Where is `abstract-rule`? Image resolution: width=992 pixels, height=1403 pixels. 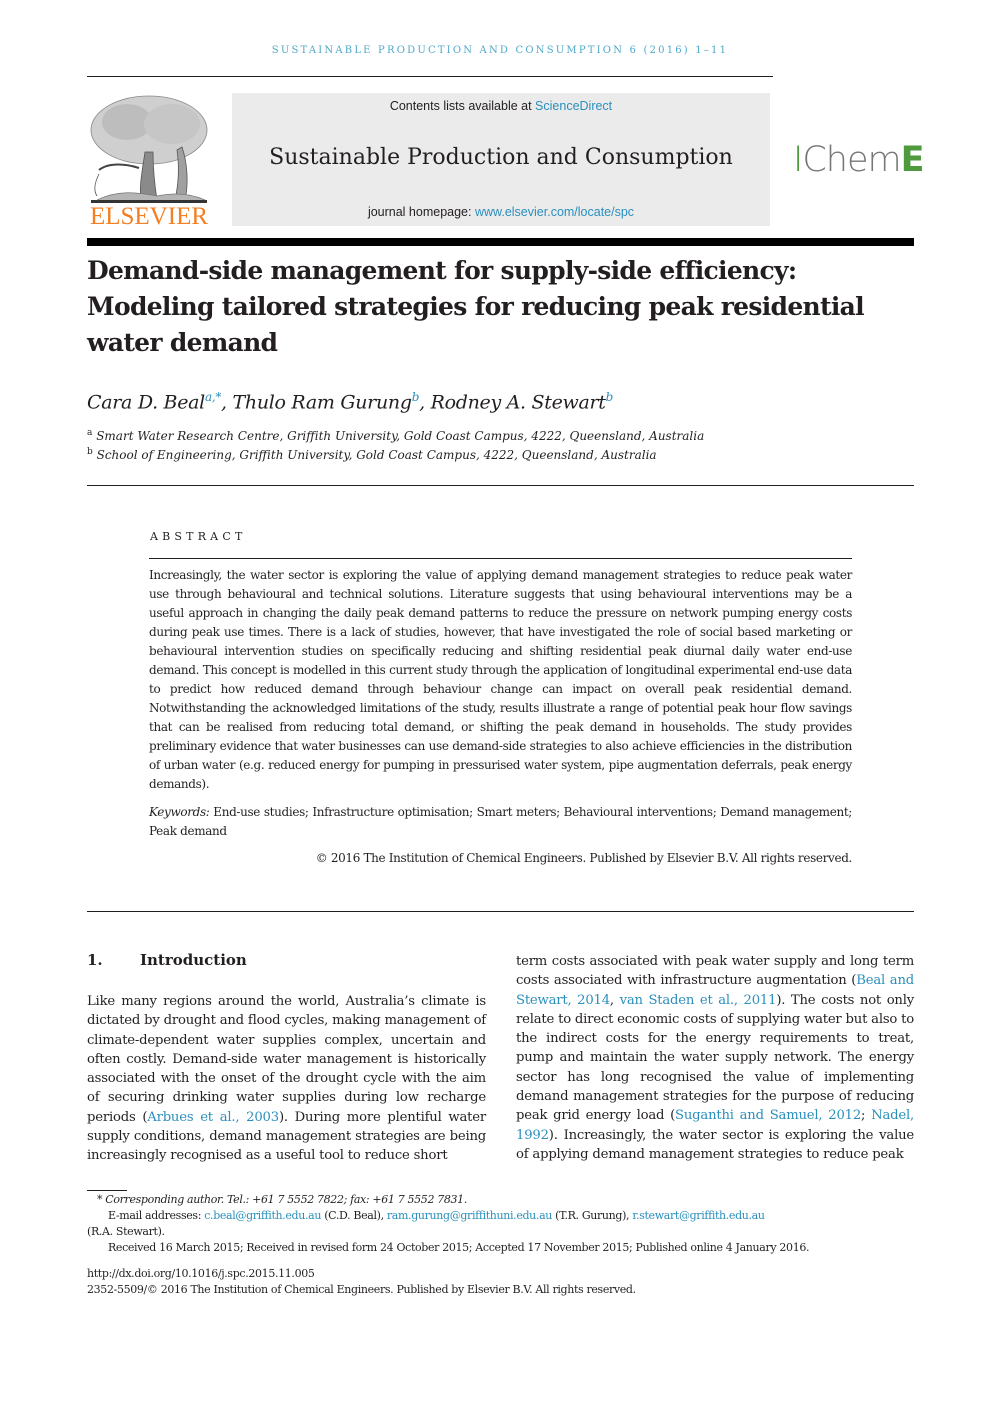 abstract-rule is located at coordinates (500, 558).